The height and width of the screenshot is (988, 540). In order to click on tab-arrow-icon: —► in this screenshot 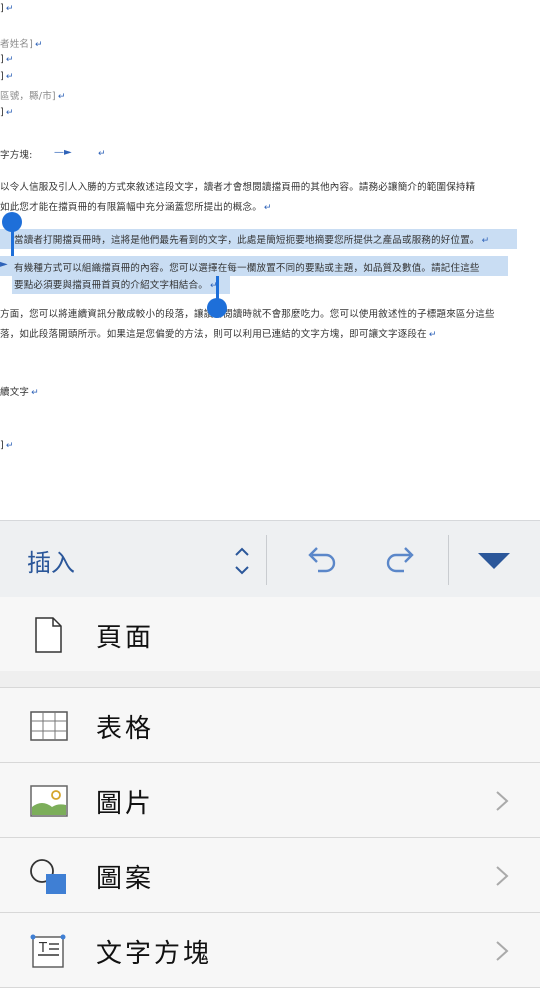, I will do `click(63, 152)`.